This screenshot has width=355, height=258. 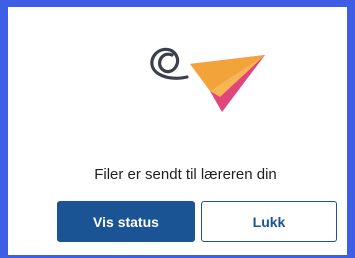 What do you see at coordinates (269, 221) in the screenshot?
I see `close-button: Lukk` at bounding box center [269, 221].